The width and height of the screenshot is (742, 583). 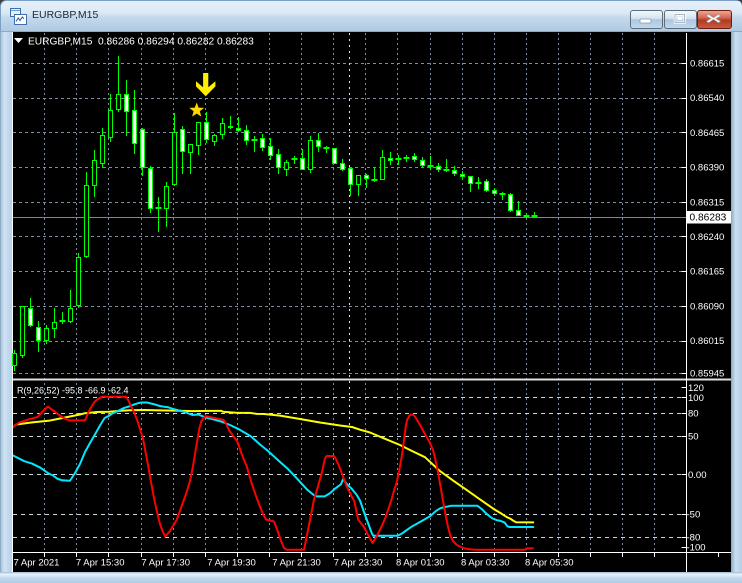 What do you see at coordinates (358, 563) in the screenshot?
I see `svg-text: 7 Apr 23:30` at bounding box center [358, 563].